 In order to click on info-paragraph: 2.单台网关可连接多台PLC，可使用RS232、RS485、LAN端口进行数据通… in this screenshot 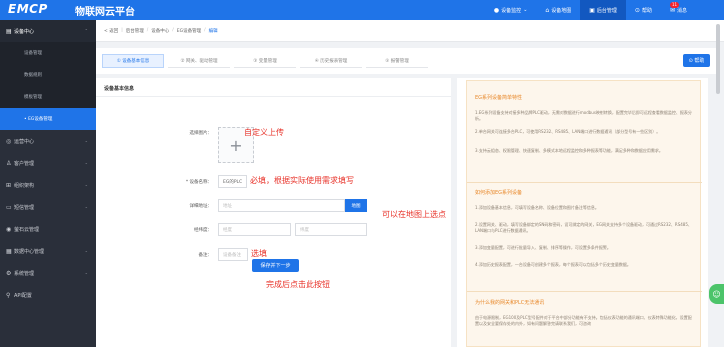, I will do `click(568, 131)`.